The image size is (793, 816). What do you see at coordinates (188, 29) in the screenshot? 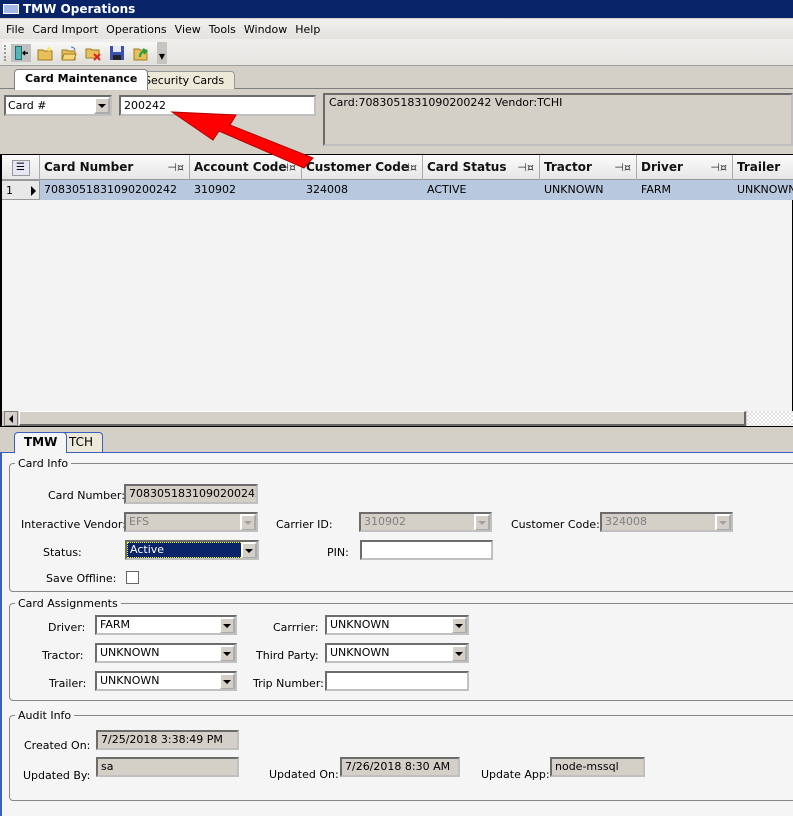
I see `menu-view: View` at bounding box center [188, 29].